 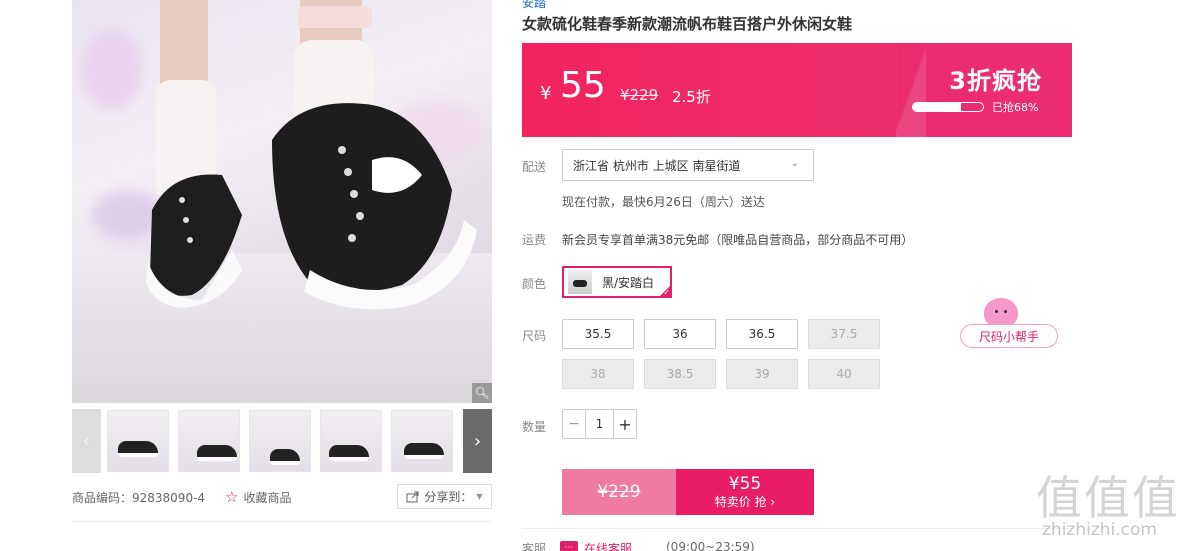 What do you see at coordinates (762, 374) in the screenshot?
I see `size-option-39: 39` at bounding box center [762, 374].